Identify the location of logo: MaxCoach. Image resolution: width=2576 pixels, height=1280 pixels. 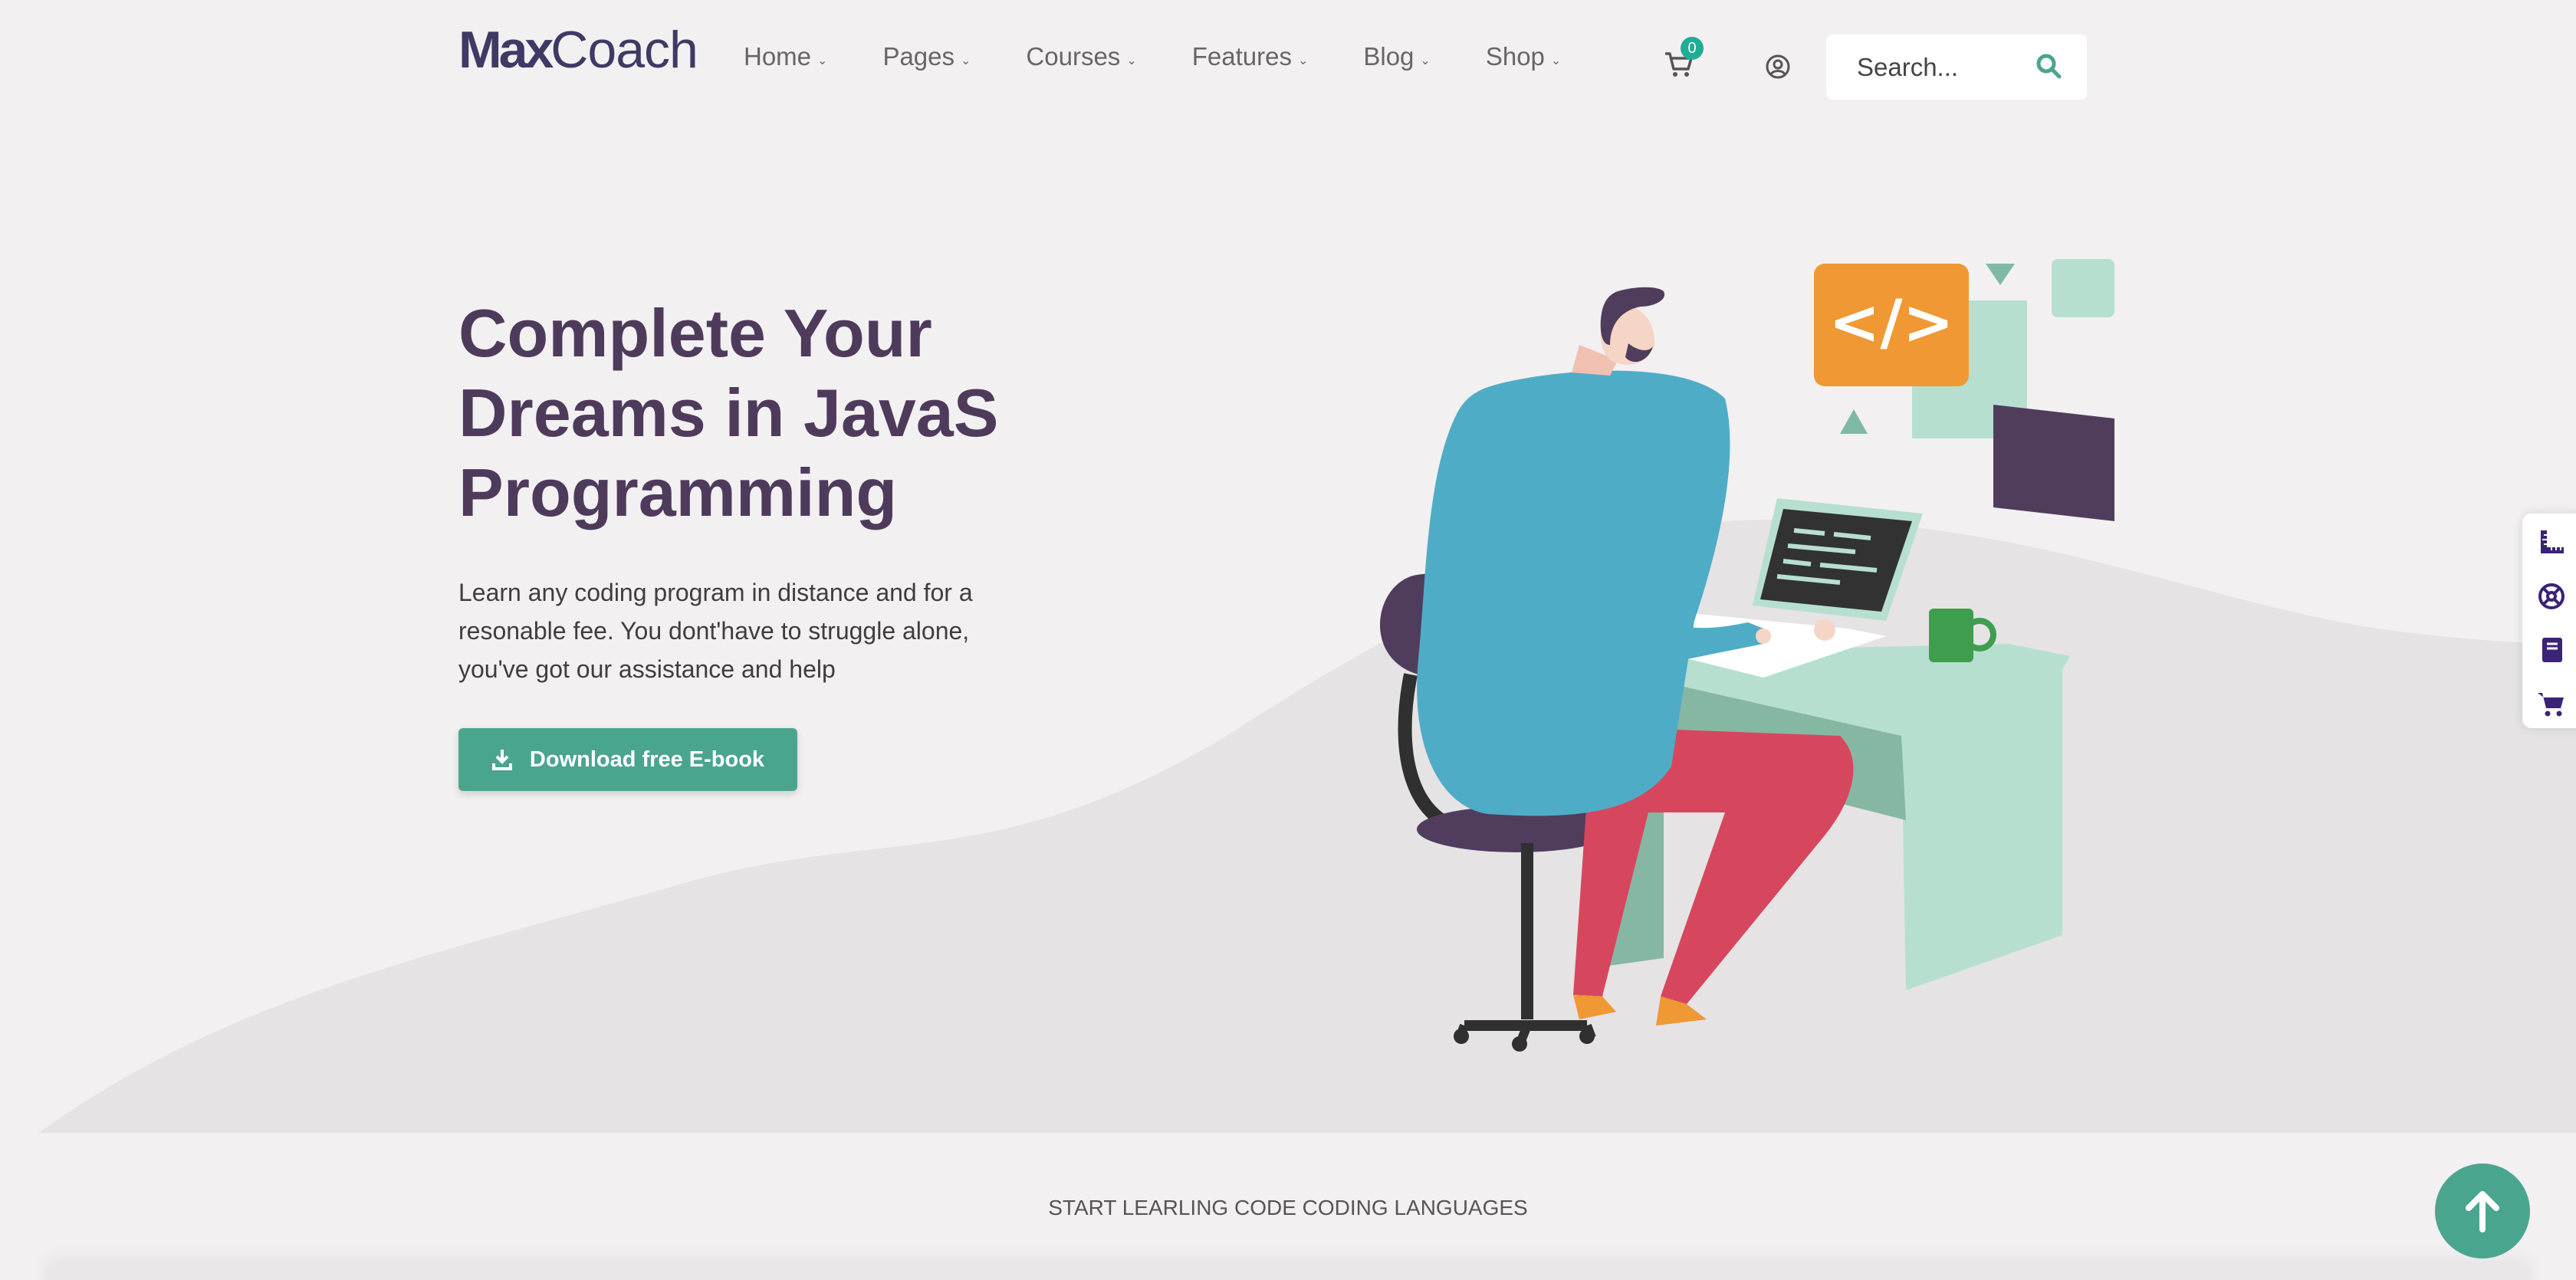
(578, 50).